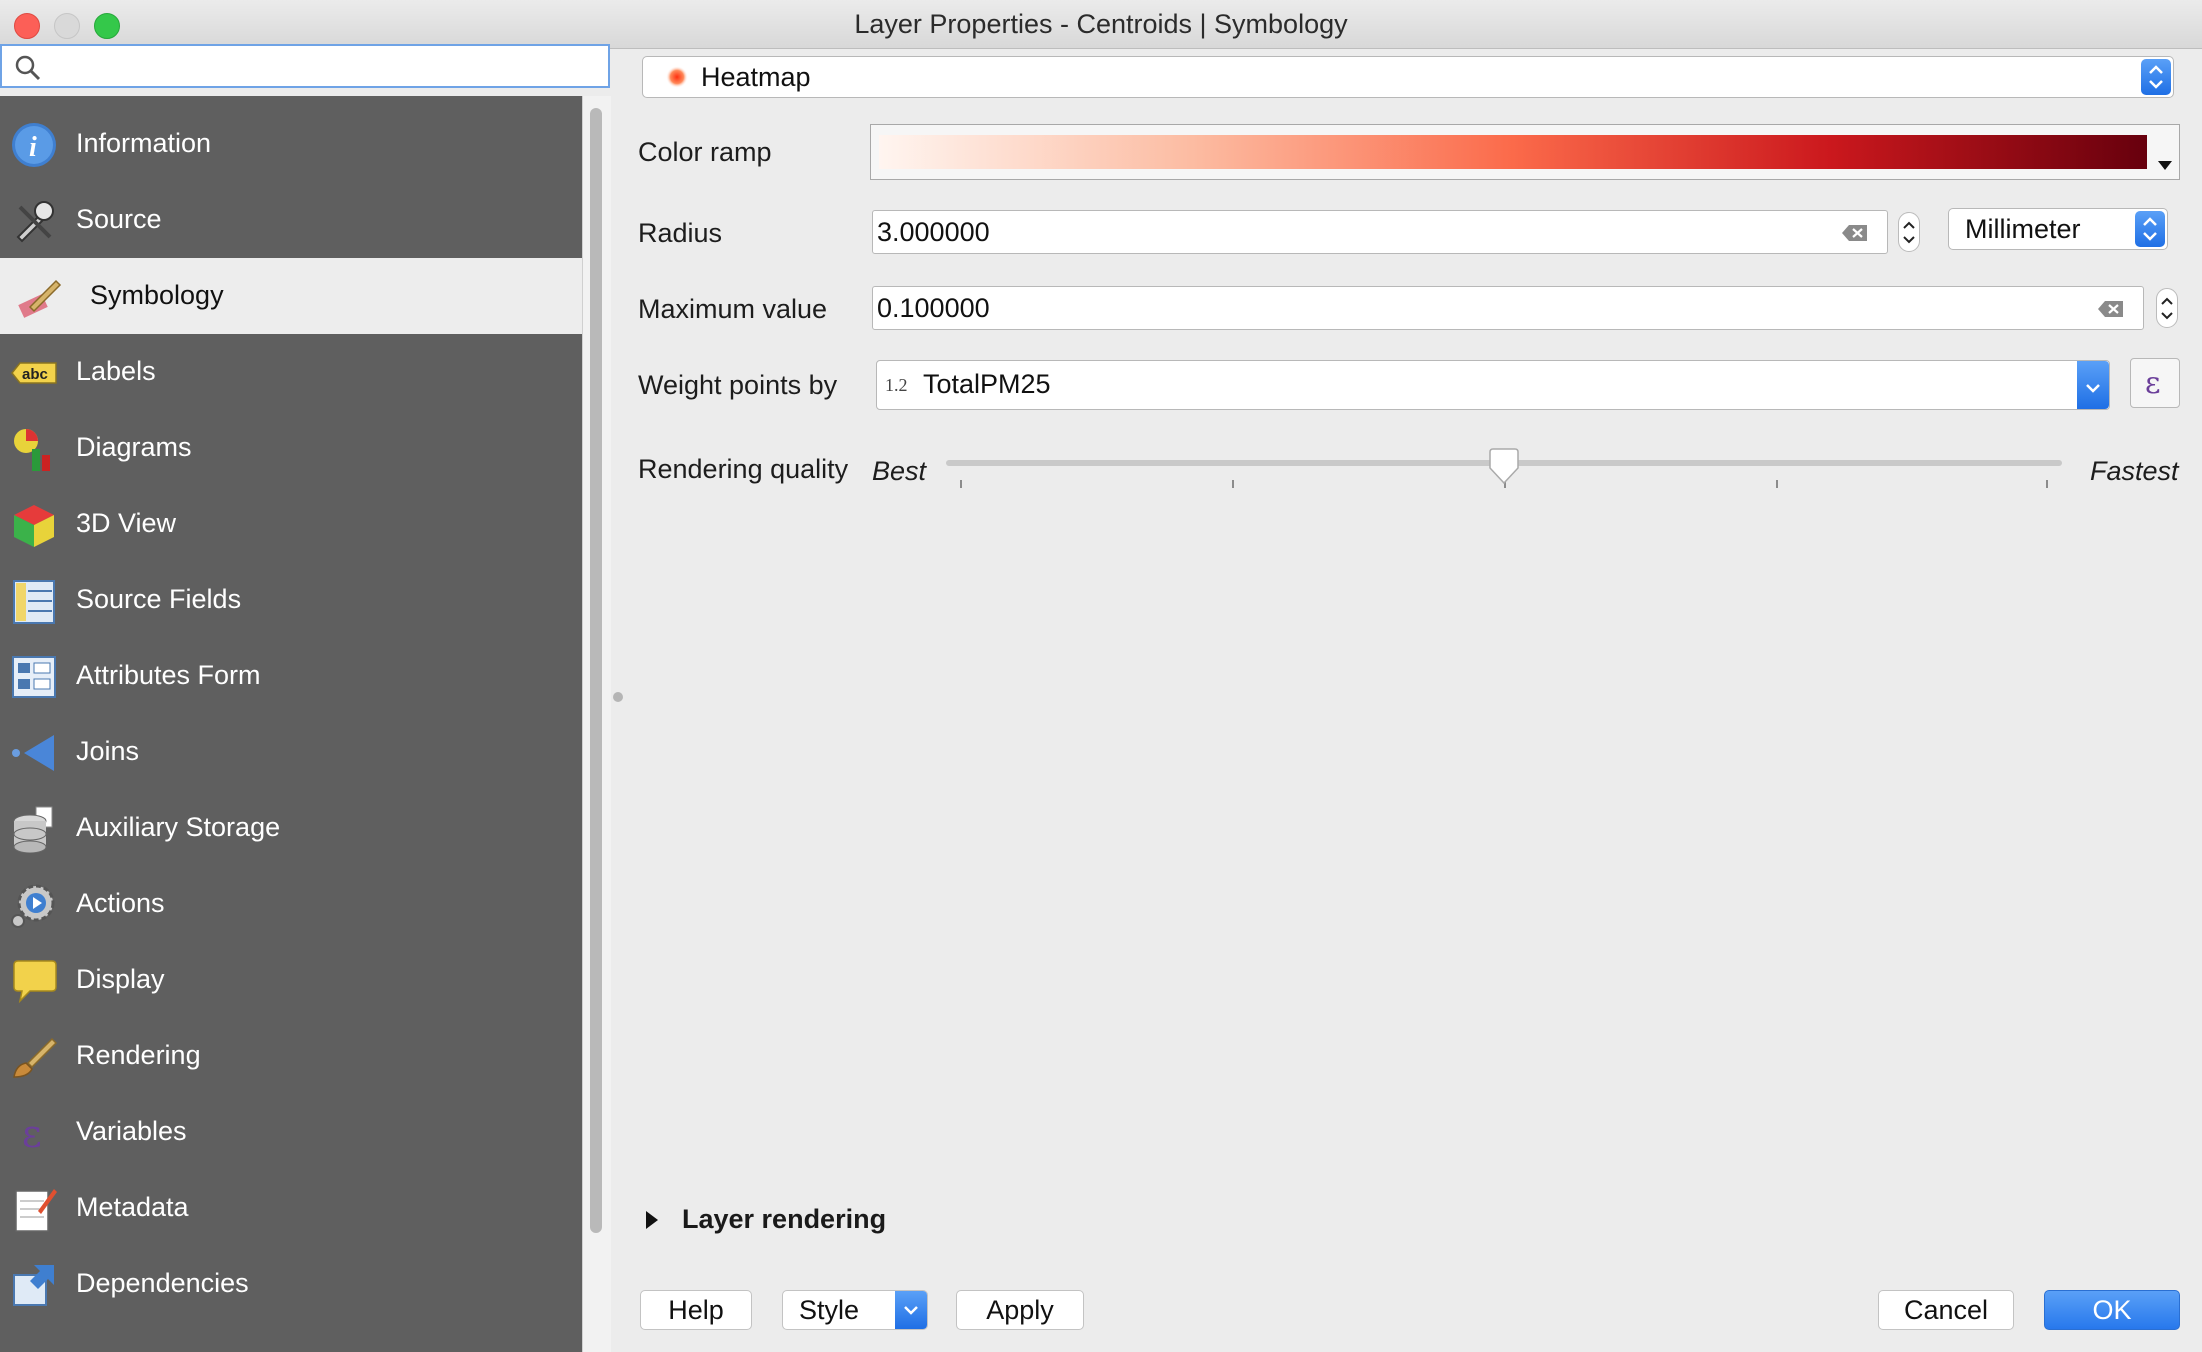 Image resolution: width=2202 pixels, height=1352 pixels. Describe the element at coordinates (291, 524) in the screenshot. I see `sidebar-item-3d-view: 3D View` at that location.